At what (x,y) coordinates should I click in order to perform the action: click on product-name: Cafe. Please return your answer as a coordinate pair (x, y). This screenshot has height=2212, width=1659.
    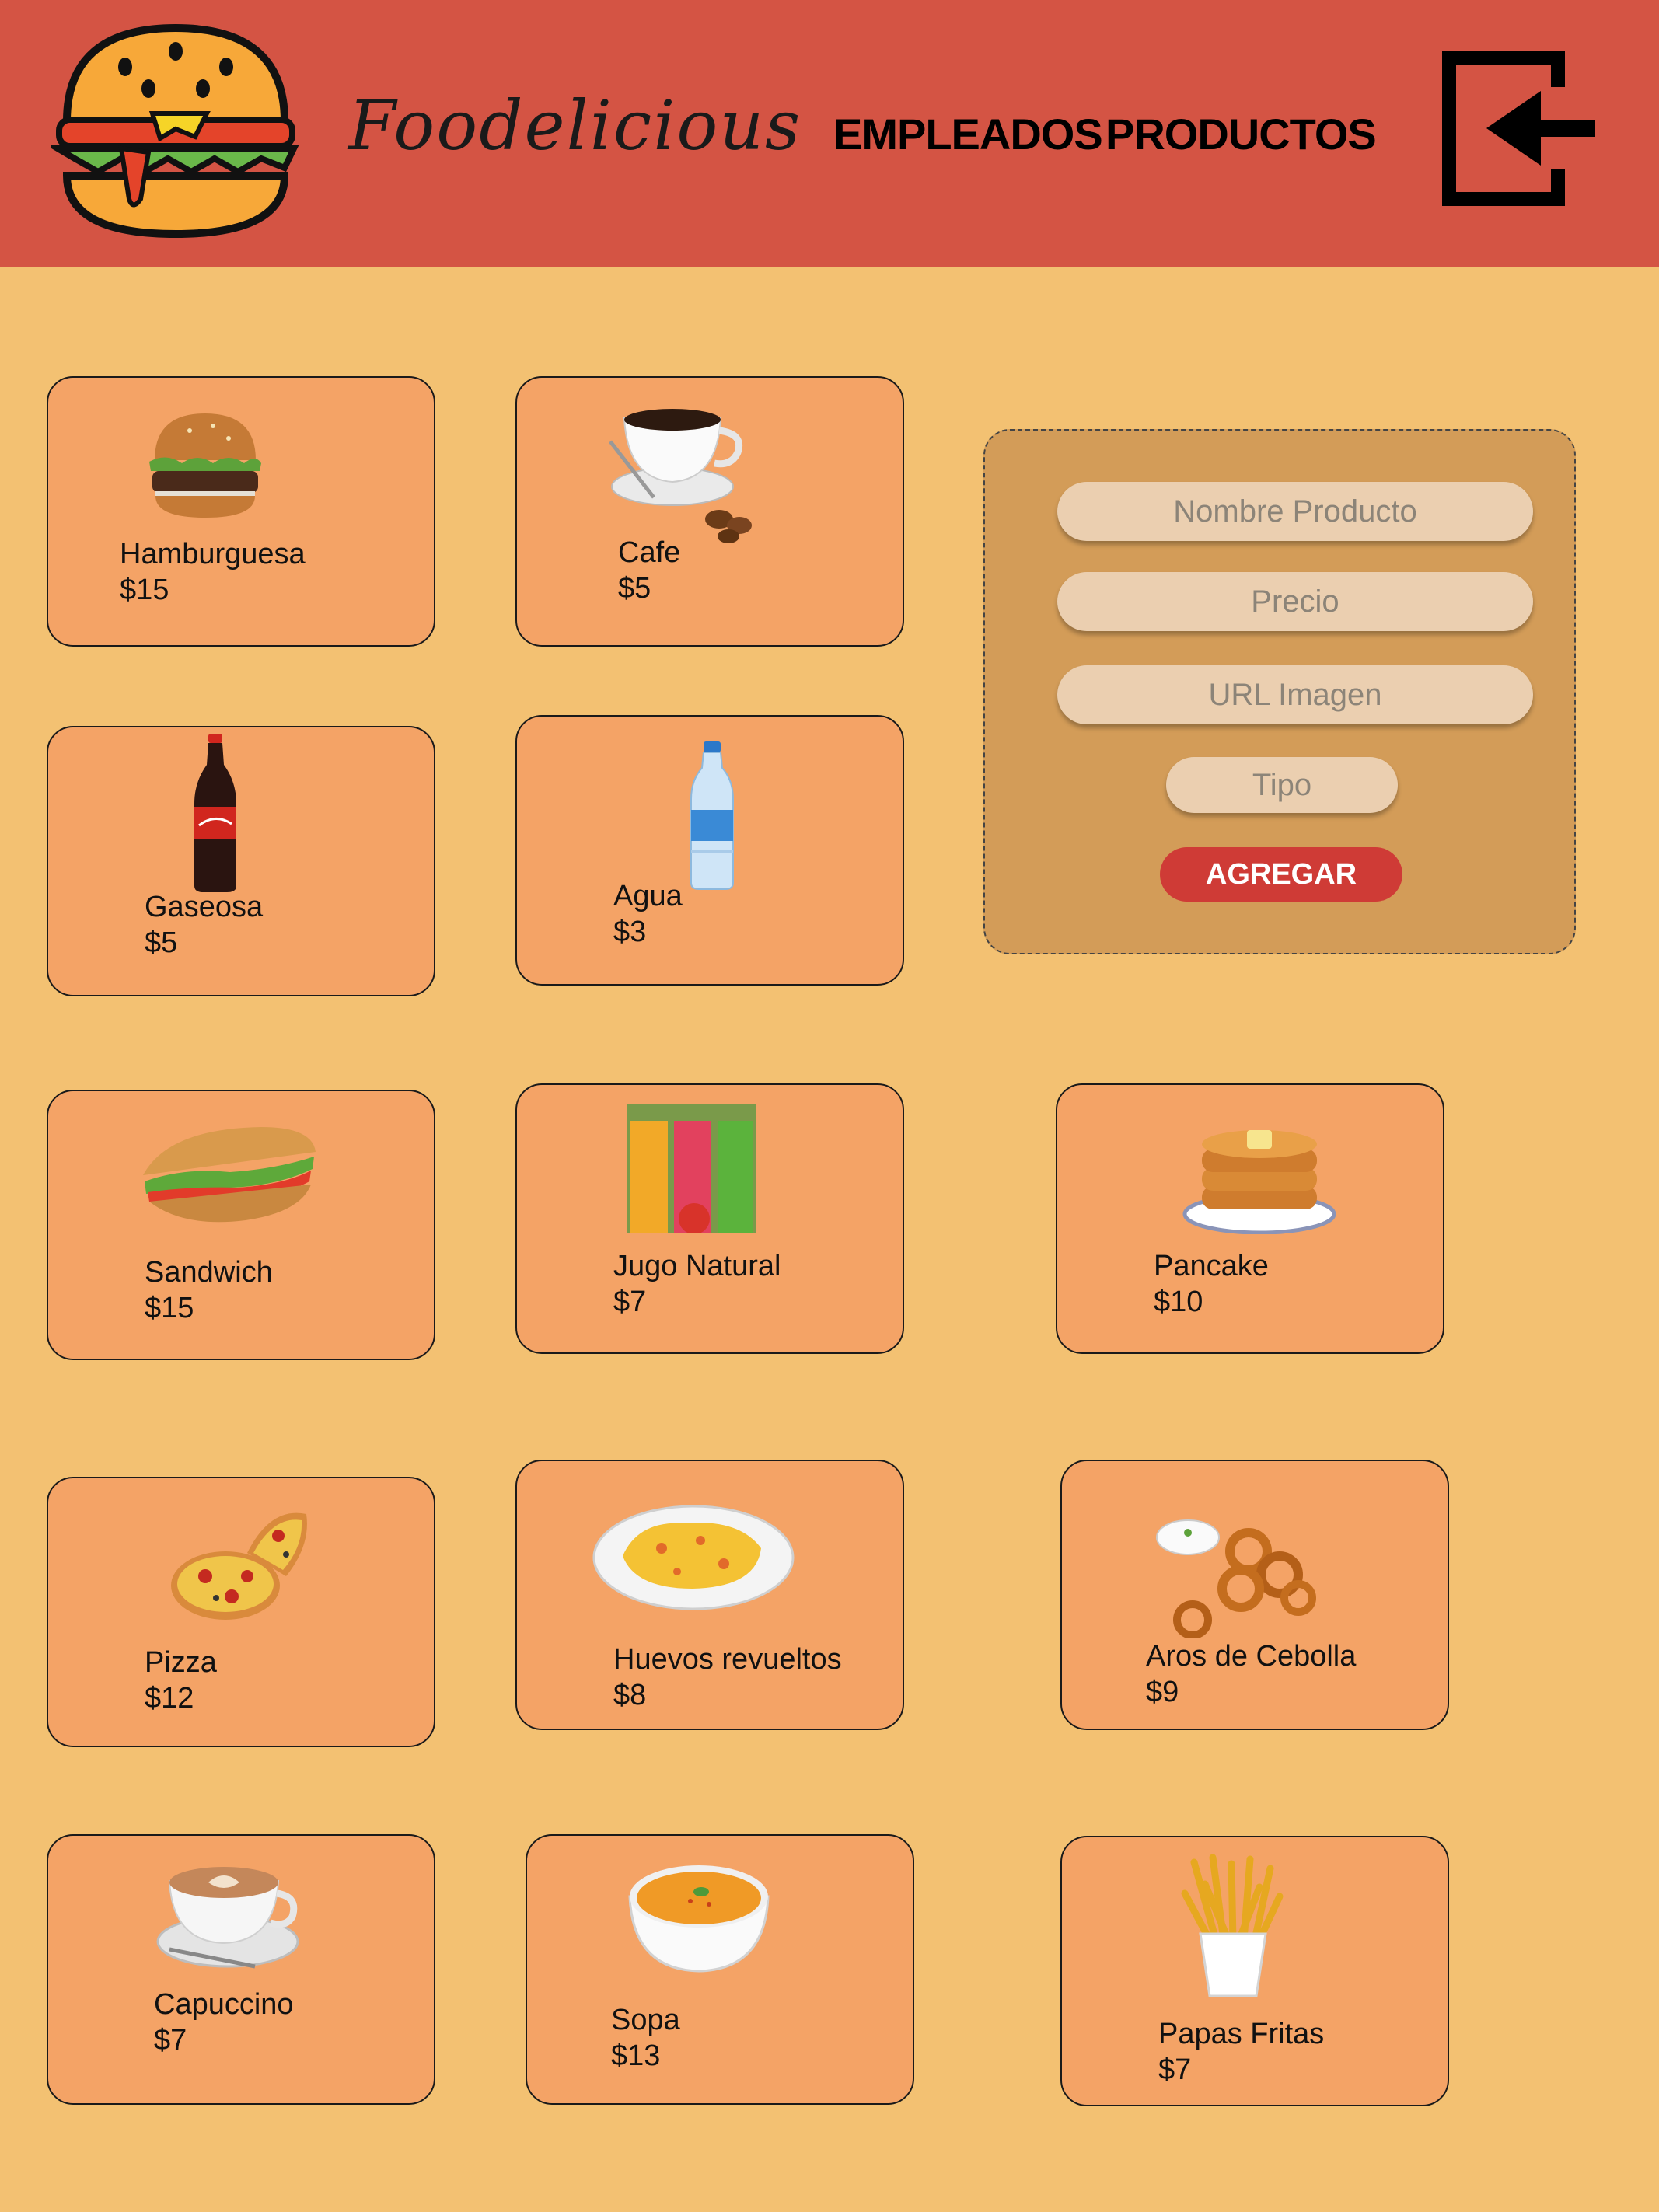
    Looking at the image, I should click on (649, 552).